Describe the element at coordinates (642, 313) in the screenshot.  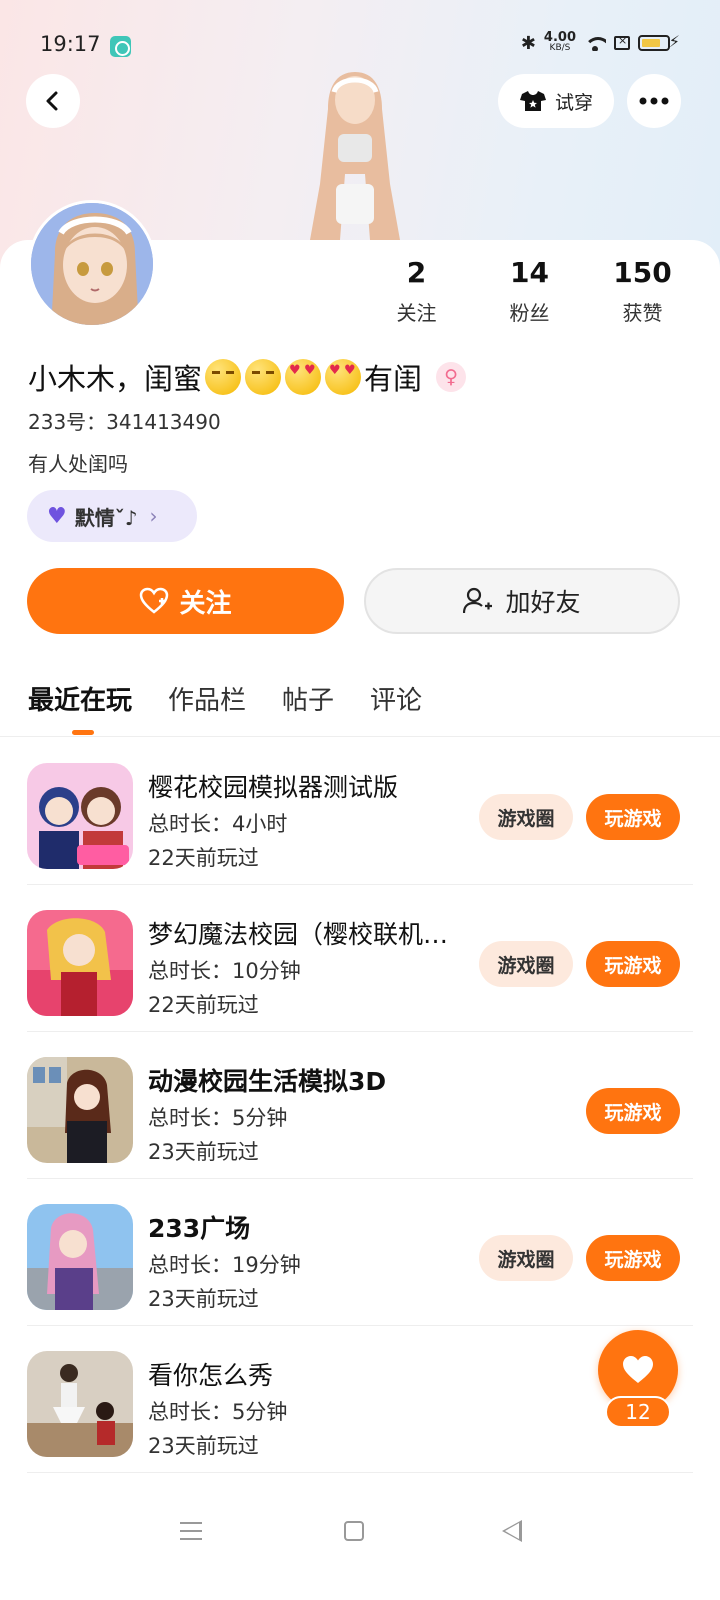
I see `stat-likes-label: 获赞` at that location.